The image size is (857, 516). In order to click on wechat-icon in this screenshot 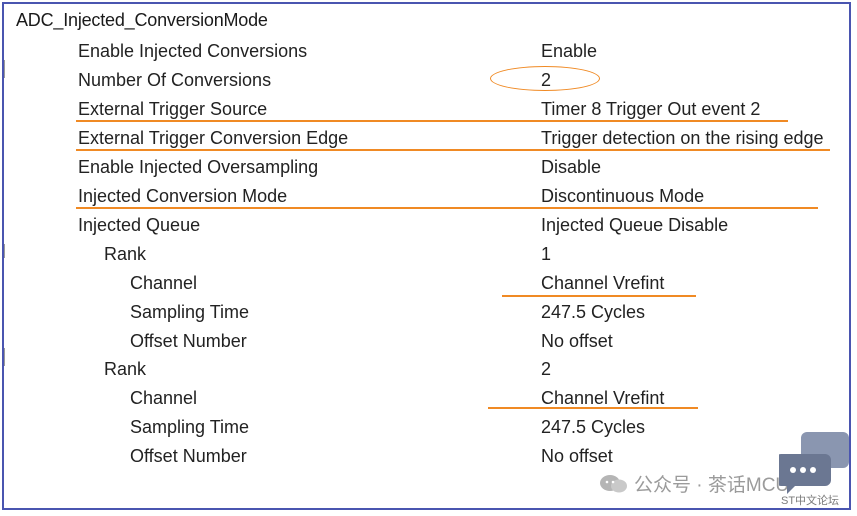, I will do `click(613, 484)`.